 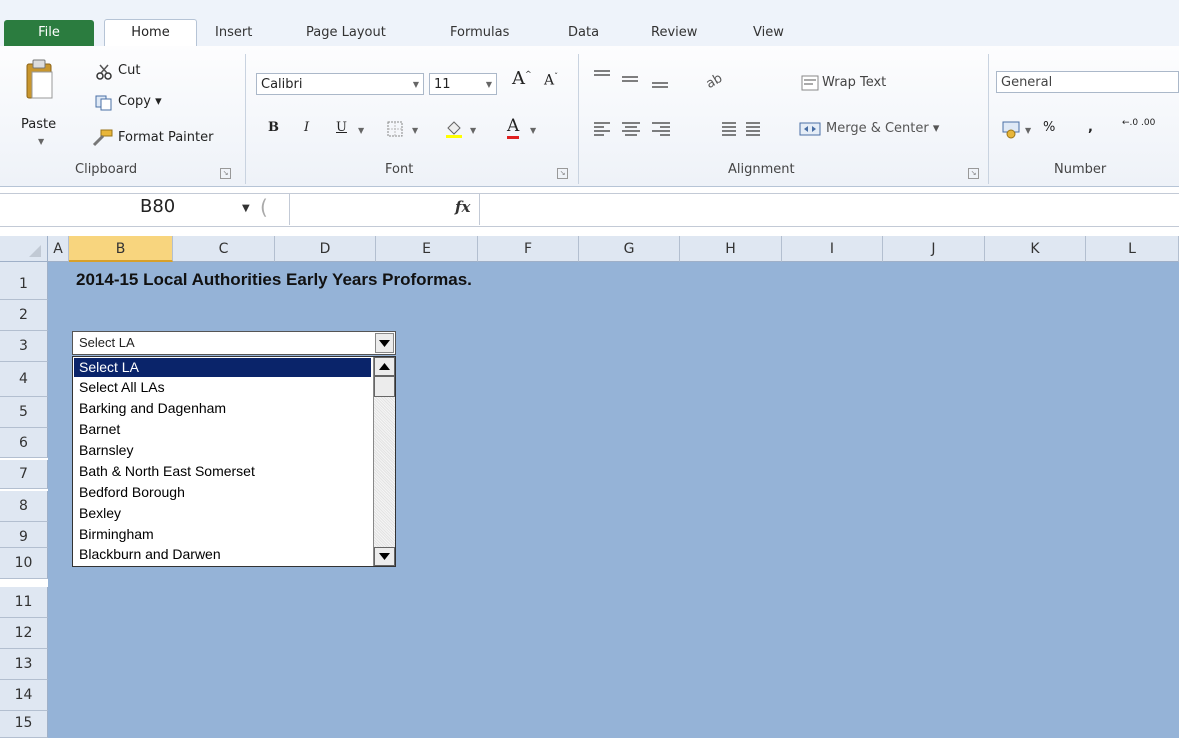 What do you see at coordinates (462, 207) in the screenshot?
I see `insert-function-button: fx` at bounding box center [462, 207].